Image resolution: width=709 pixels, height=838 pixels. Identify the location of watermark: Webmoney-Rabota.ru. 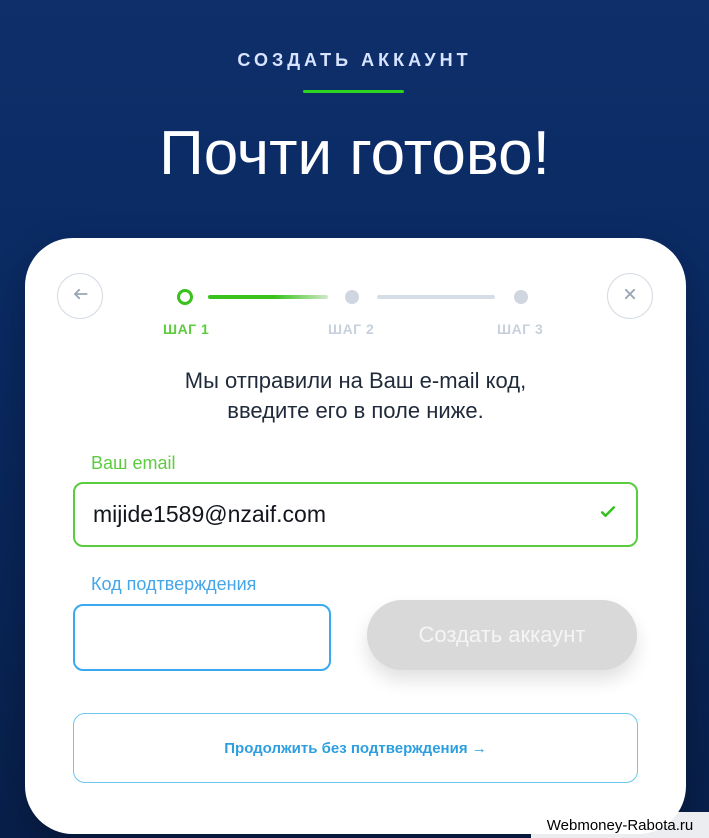
(620, 825).